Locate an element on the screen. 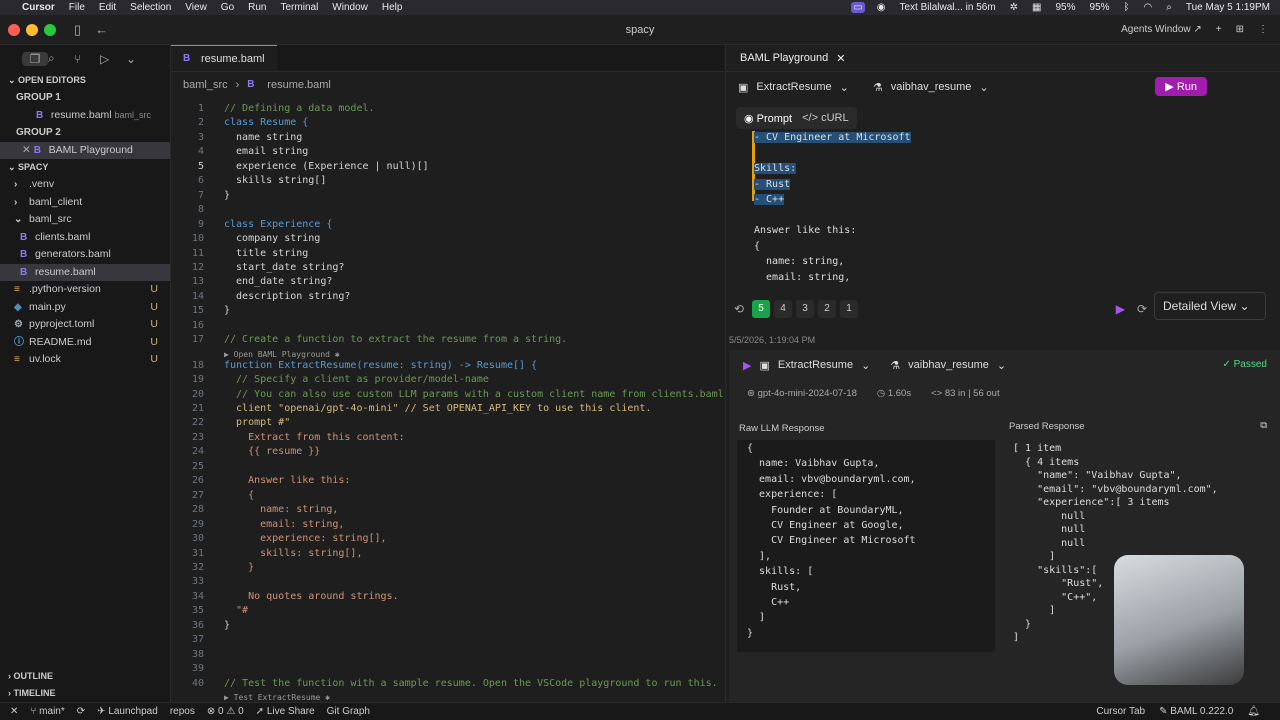 The image size is (1280, 720). tree-item-readme-md: ⓘ README.md U is located at coordinates (85, 343).